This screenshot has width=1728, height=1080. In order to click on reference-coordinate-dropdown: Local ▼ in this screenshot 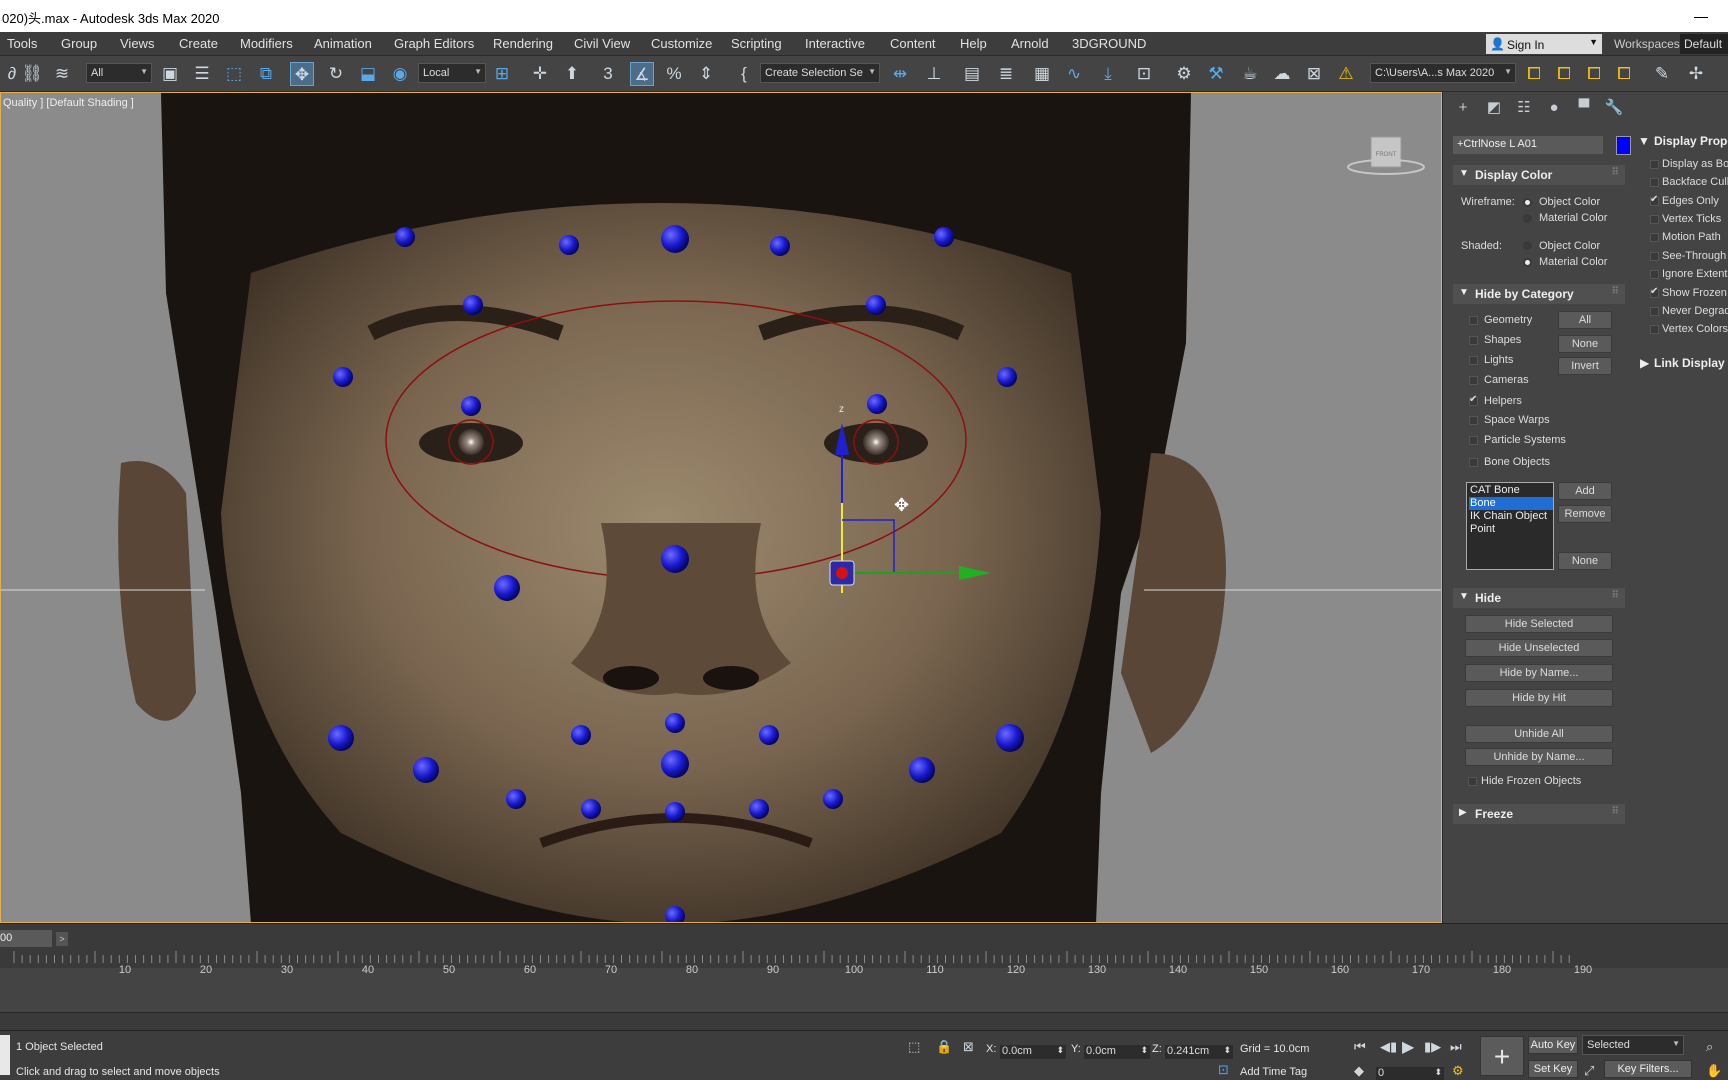, I will do `click(452, 73)`.